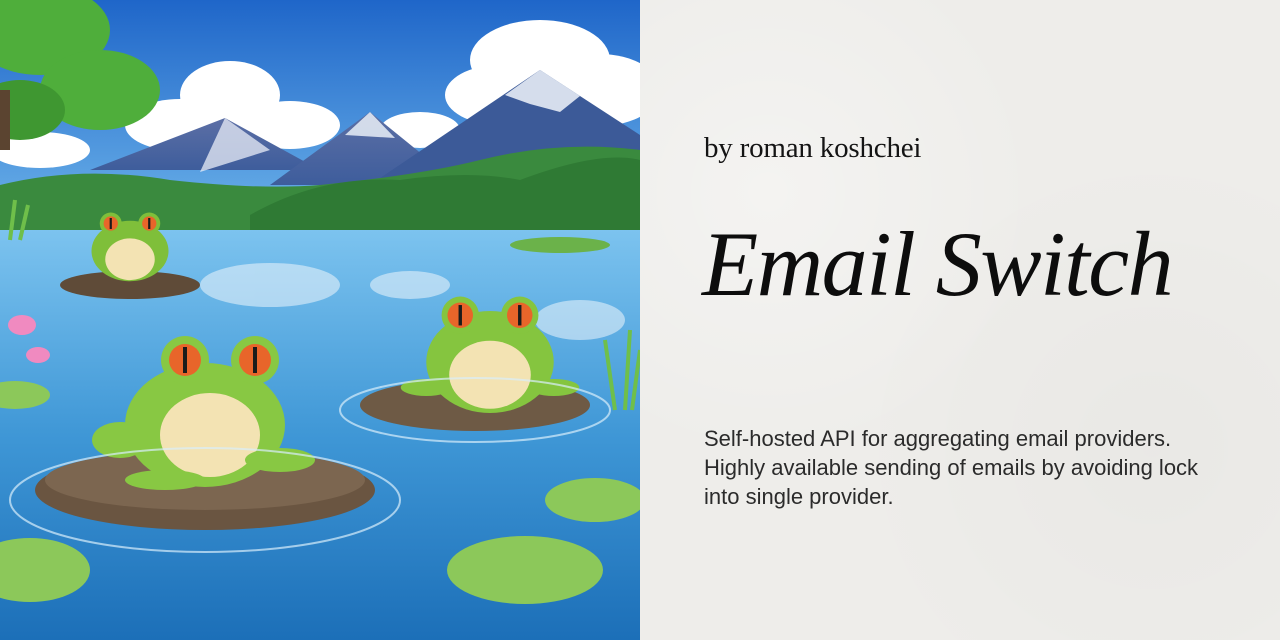  What do you see at coordinates (813, 148) in the screenshot?
I see `author-byline: by roman koshchei` at bounding box center [813, 148].